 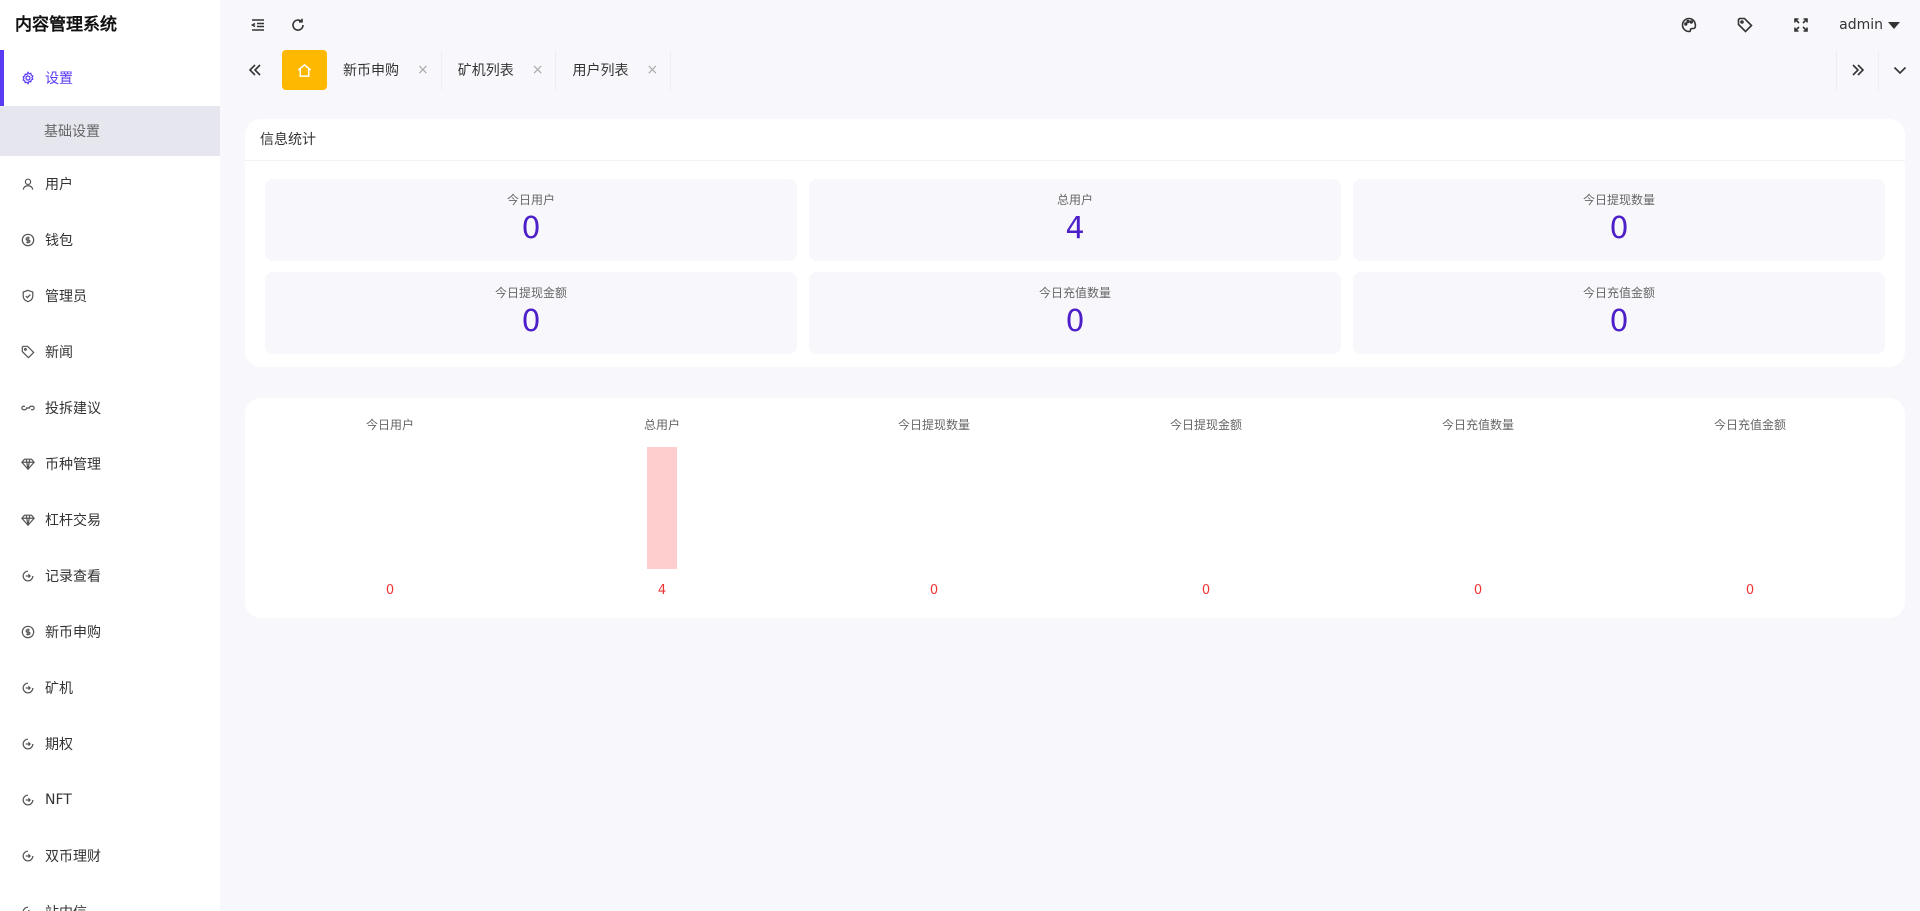 What do you see at coordinates (110, 131) in the screenshot?
I see `sidebar-subitem-basic-settings: 基础设置` at bounding box center [110, 131].